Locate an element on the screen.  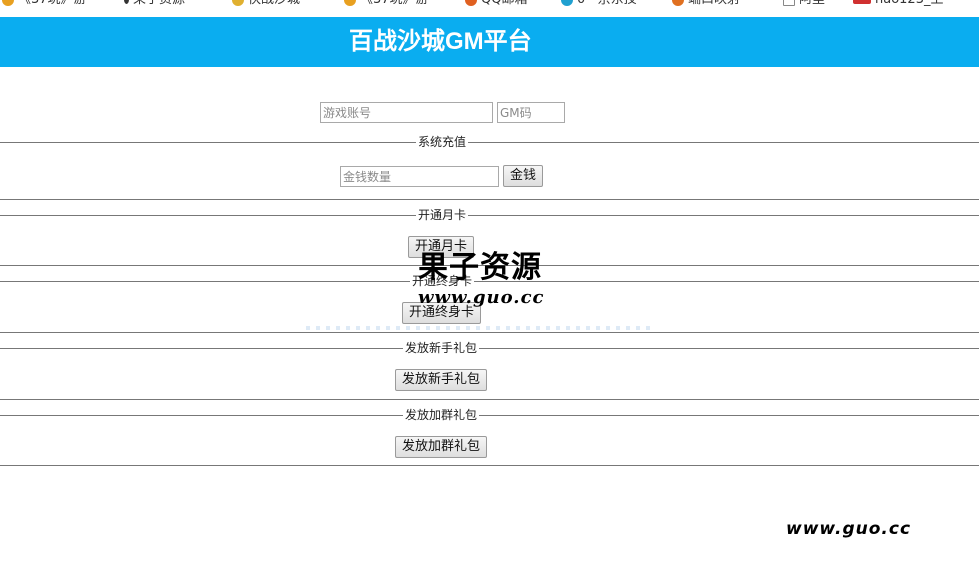
section-legend-group: 发放加群礼包 is located at coordinates (441, 415).